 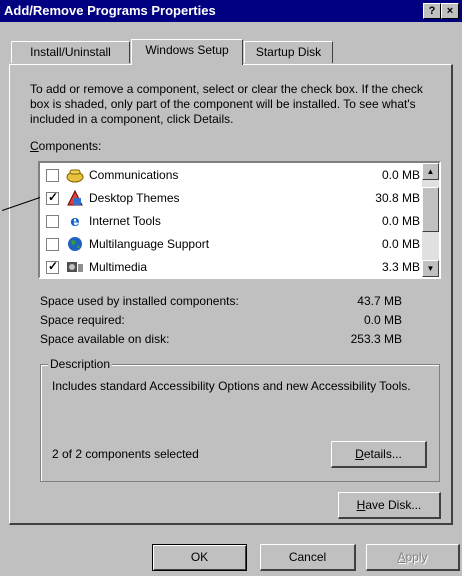 I want to click on selected-count: 2 of 2 components selected, so click(x=125, y=454).